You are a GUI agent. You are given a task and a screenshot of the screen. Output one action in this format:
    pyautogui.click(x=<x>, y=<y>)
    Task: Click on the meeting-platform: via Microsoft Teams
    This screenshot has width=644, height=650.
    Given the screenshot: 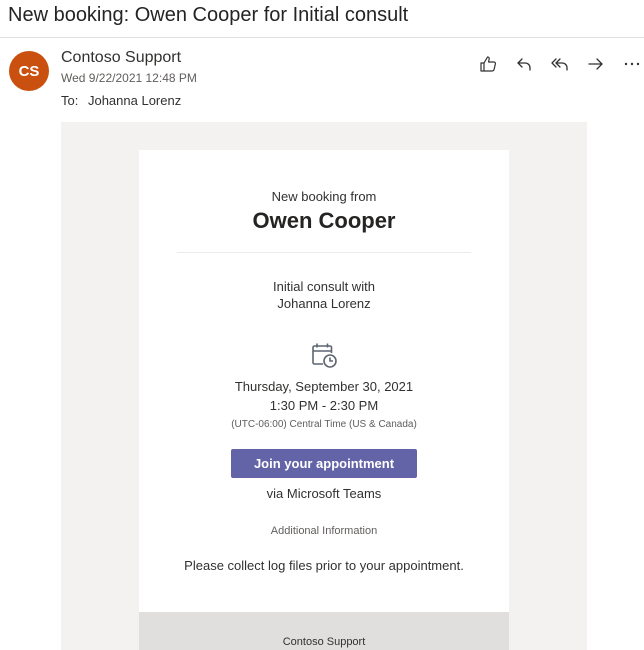 What is the action you would take?
    pyautogui.click(x=324, y=493)
    